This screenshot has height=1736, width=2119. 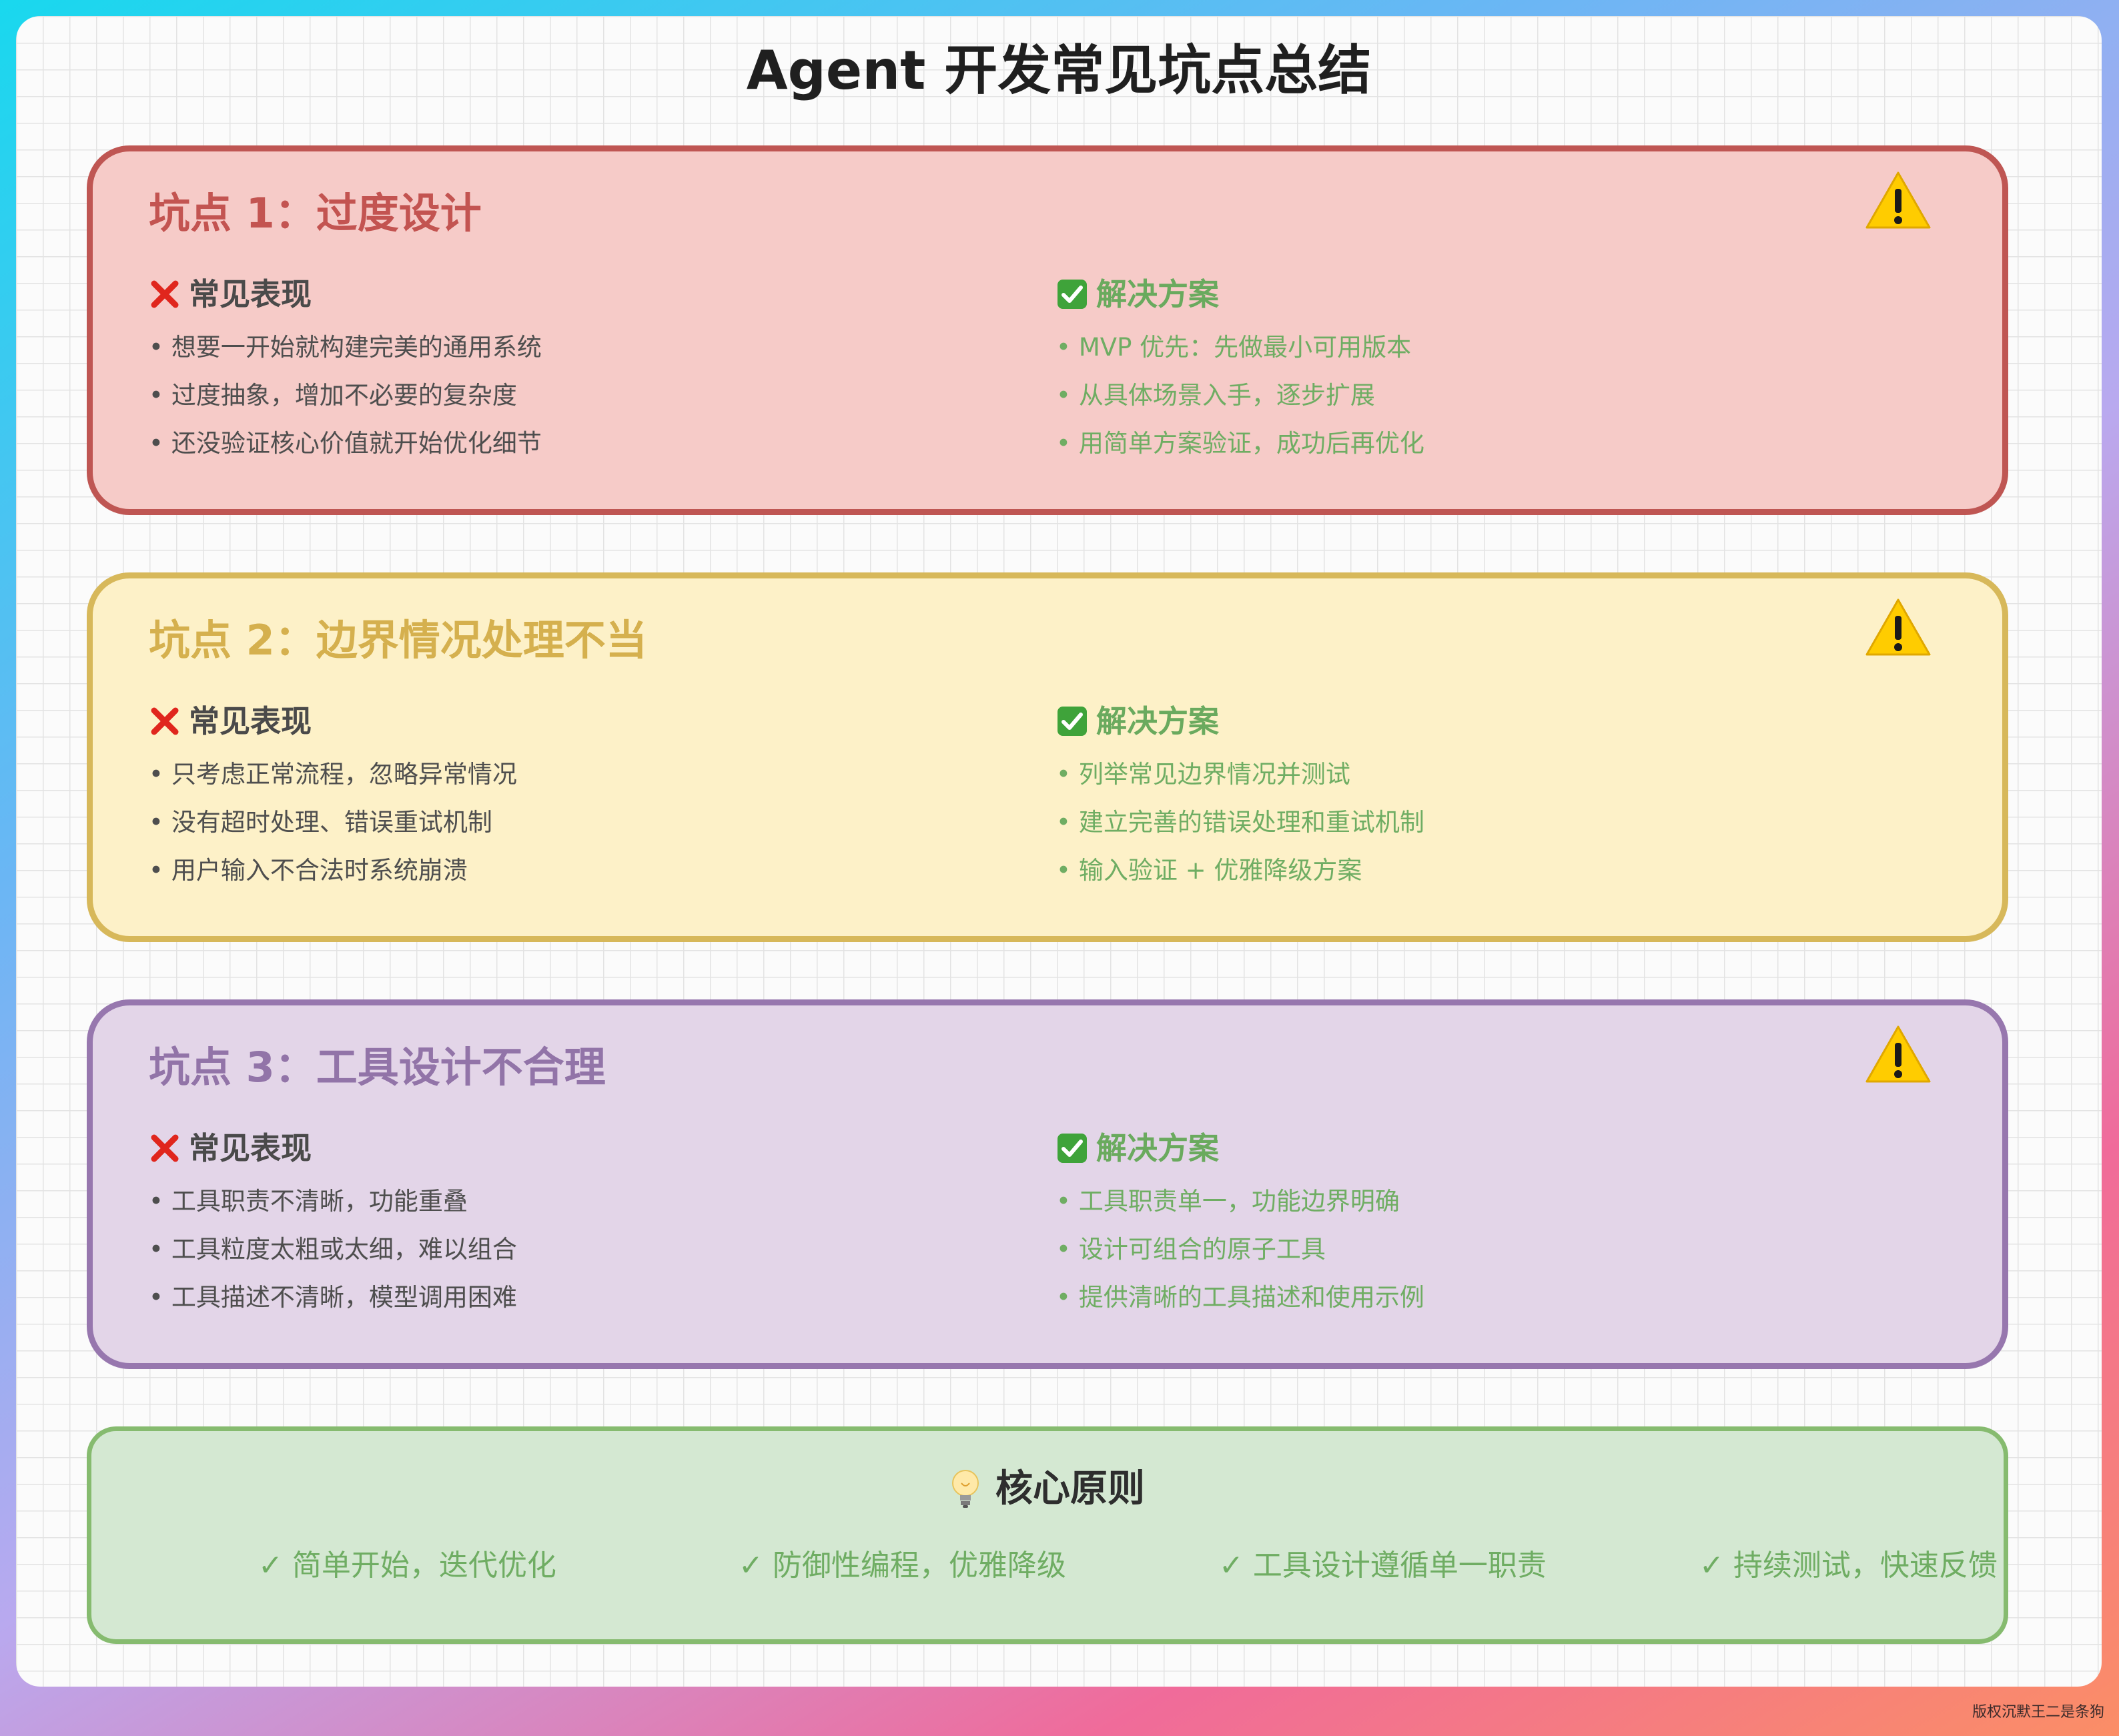 I want to click on solution-item: • 列举常见边界情况并测试, so click(x=1203, y=774).